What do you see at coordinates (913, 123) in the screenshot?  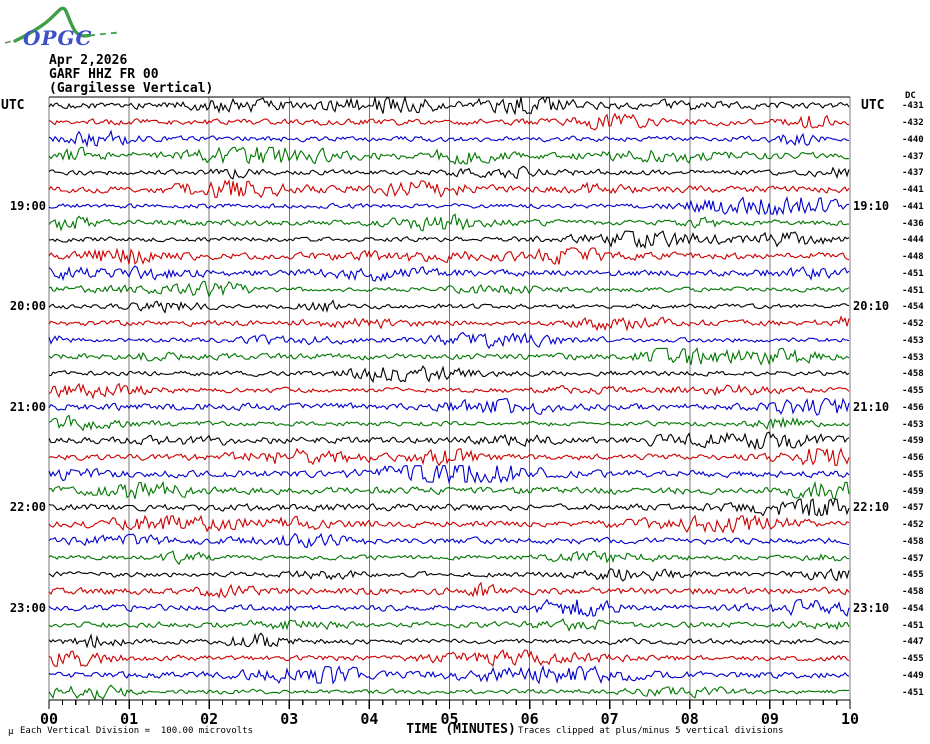 I see `dc-value-row-2: -432` at bounding box center [913, 123].